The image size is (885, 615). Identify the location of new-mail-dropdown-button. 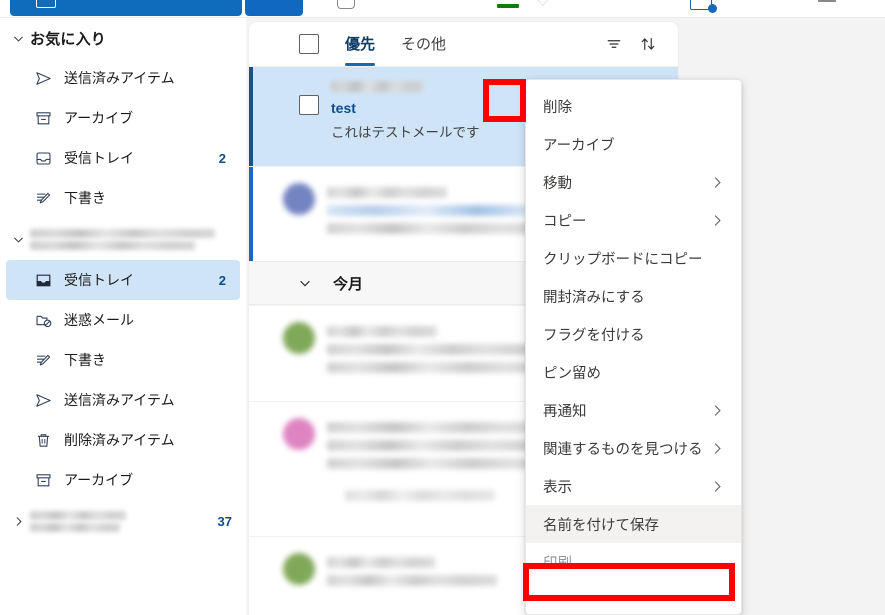
(274, 8).